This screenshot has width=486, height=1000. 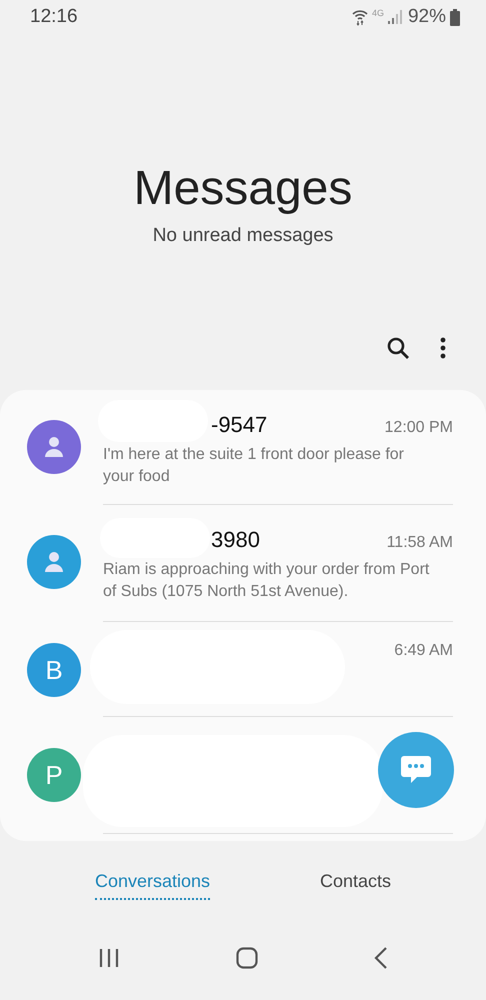 I want to click on contact-name: 3980, so click(x=235, y=540).